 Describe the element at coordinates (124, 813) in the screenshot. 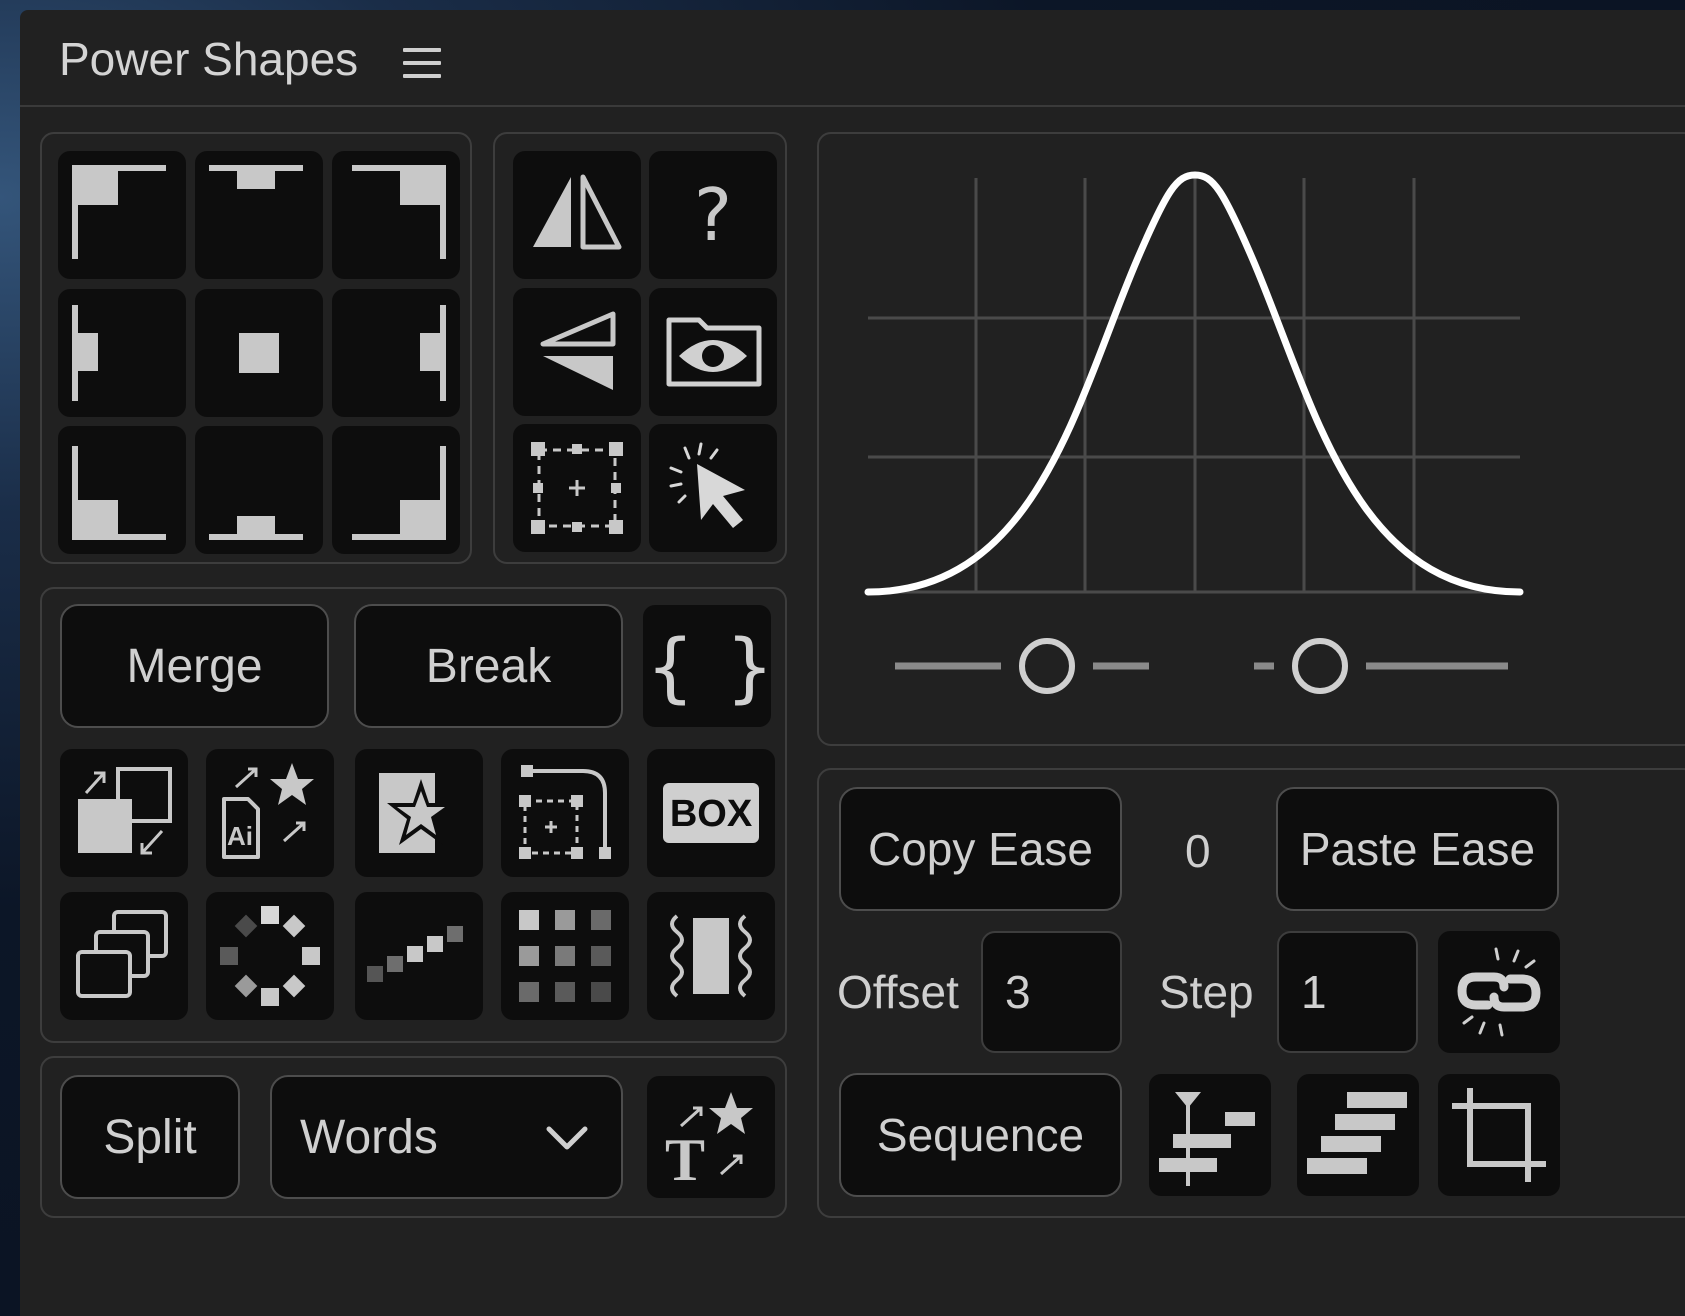

I see `swap-layers-icon` at that location.